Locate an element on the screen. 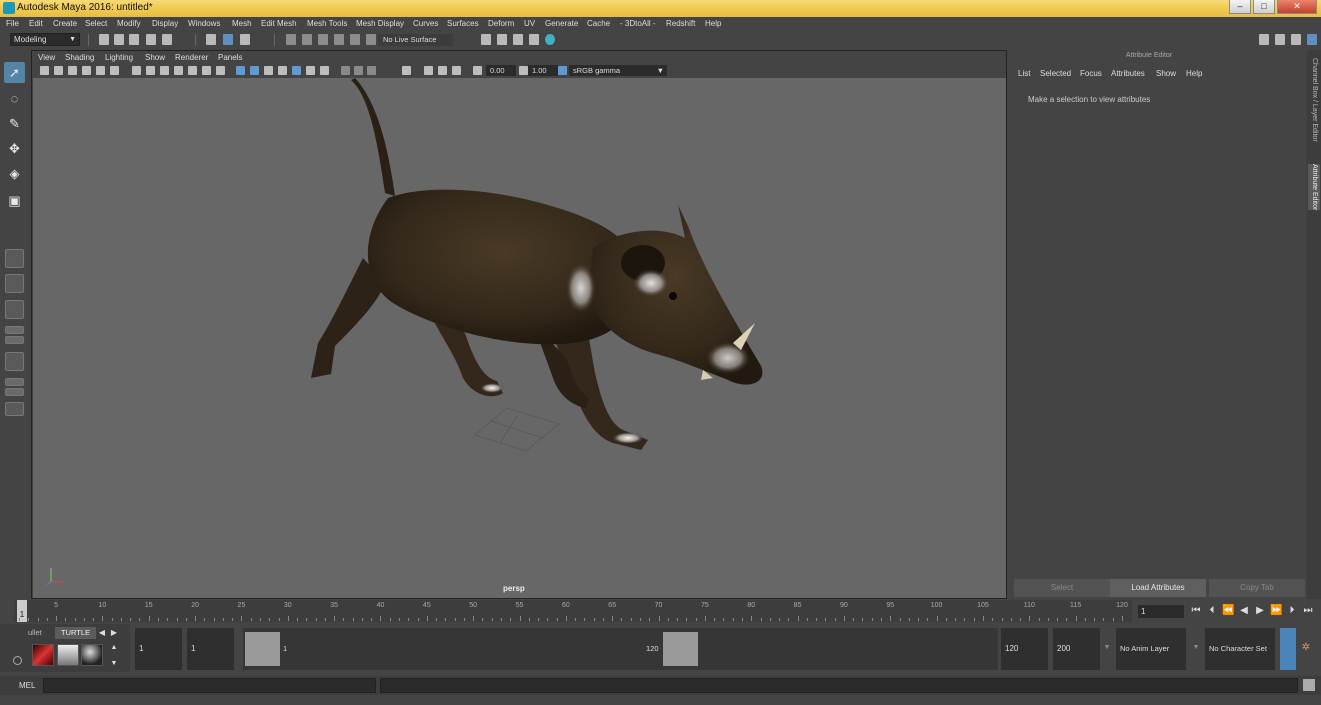  go-to-end-icon: ⏭ is located at coordinates (1308, 611).